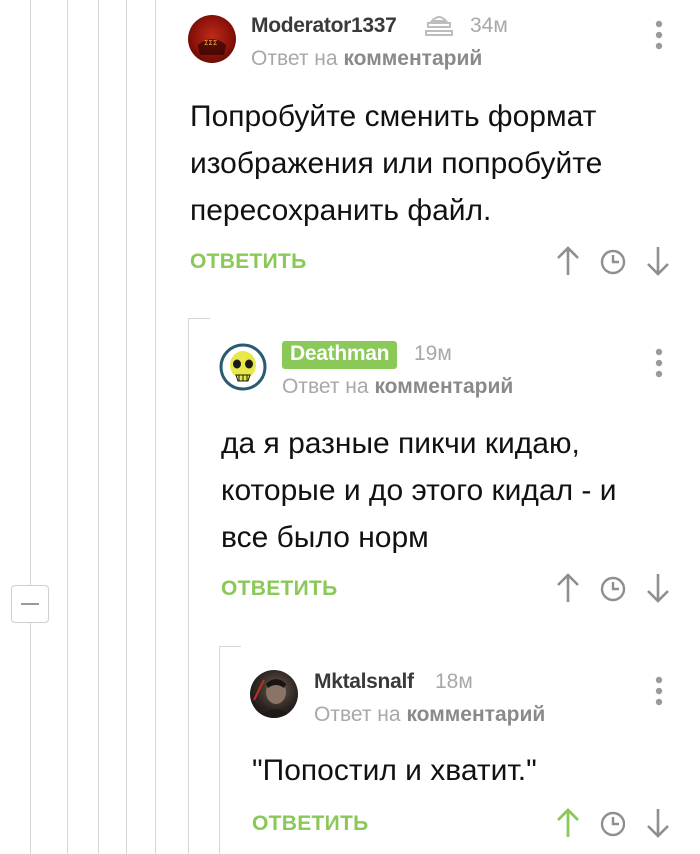 The width and height of the screenshot is (700, 854). What do you see at coordinates (433, 353) in the screenshot?
I see `comment-time: 19м` at bounding box center [433, 353].